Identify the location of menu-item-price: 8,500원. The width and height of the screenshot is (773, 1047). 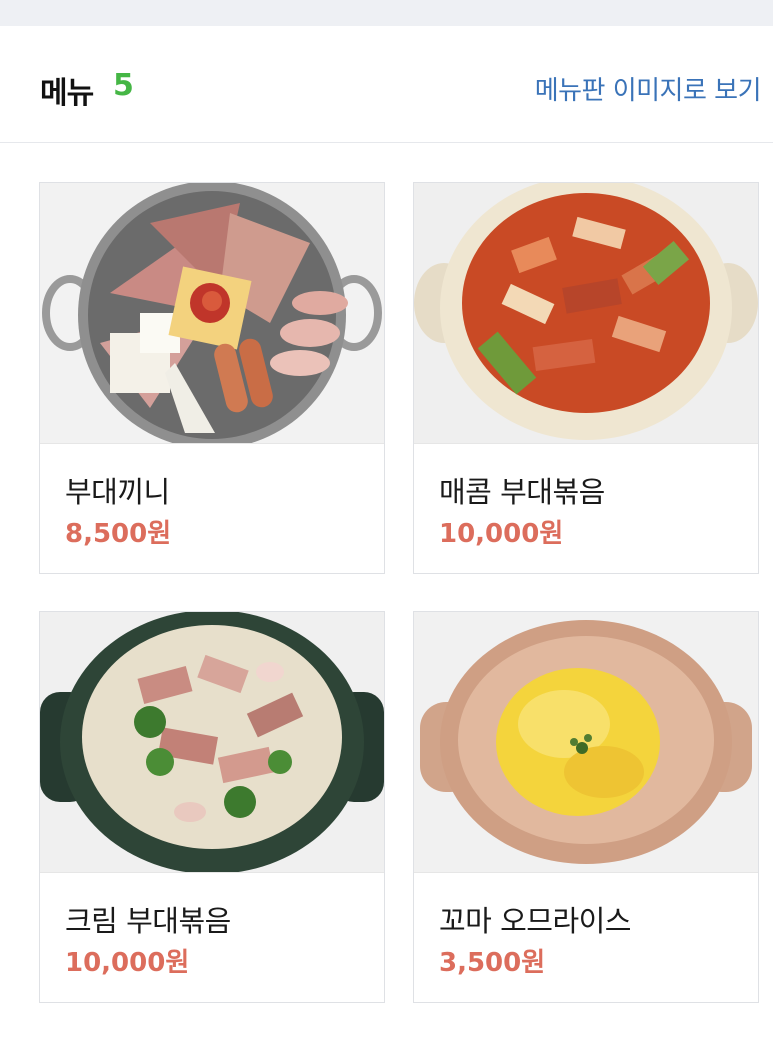
(118, 534).